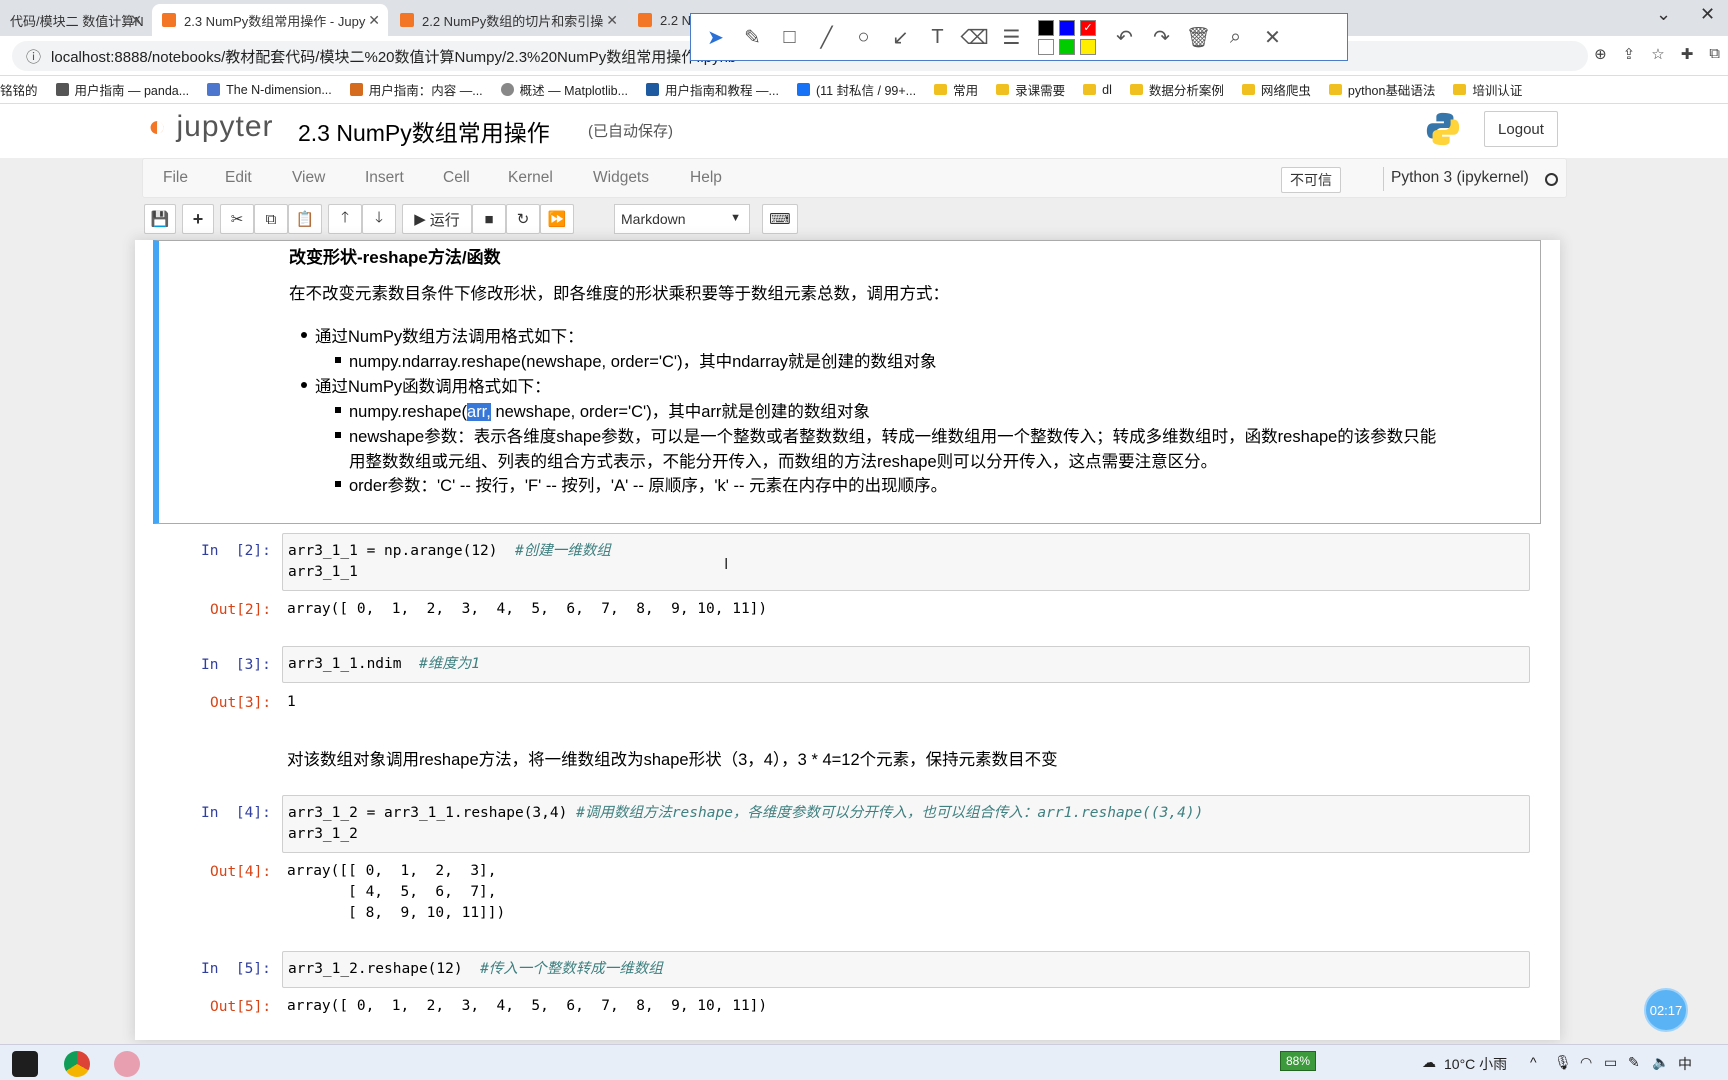 This screenshot has height=1080, width=1728. Describe the element at coordinates (1067, 27) in the screenshot. I see `color-swatch-blue` at that location.